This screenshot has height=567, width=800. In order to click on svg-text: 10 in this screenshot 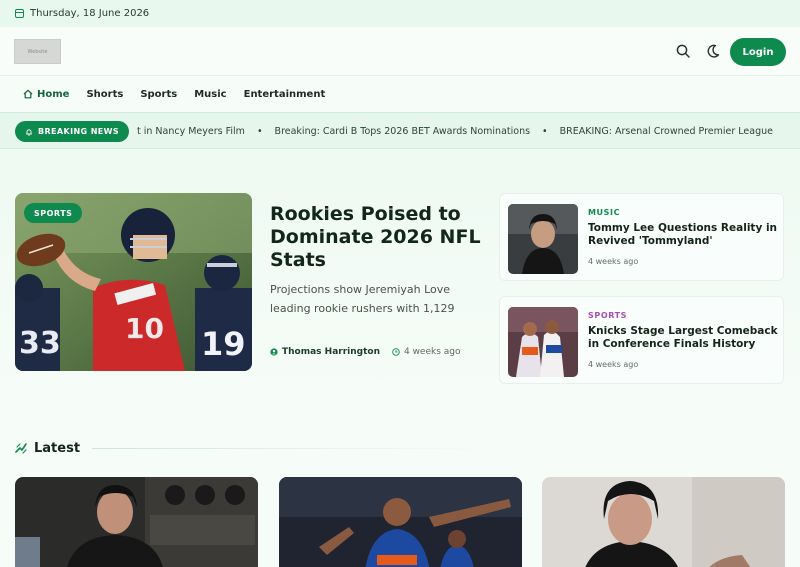, I will do `click(144, 328)`.